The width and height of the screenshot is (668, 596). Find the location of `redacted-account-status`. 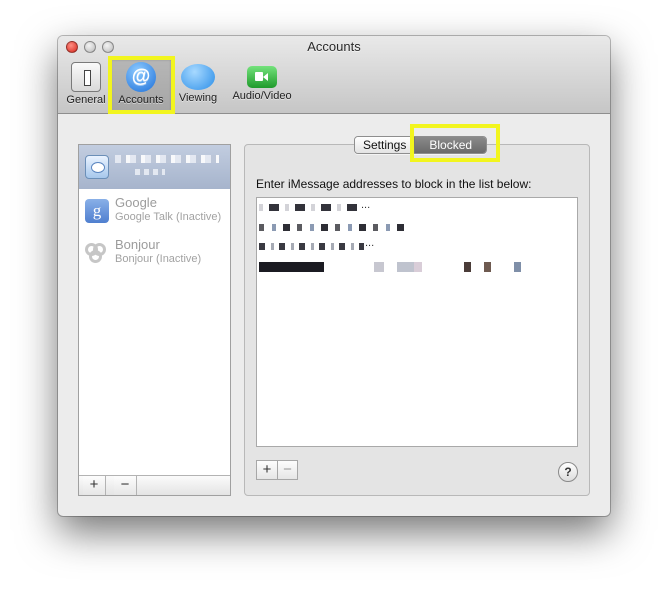

redacted-account-status is located at coordinates (150, 172).